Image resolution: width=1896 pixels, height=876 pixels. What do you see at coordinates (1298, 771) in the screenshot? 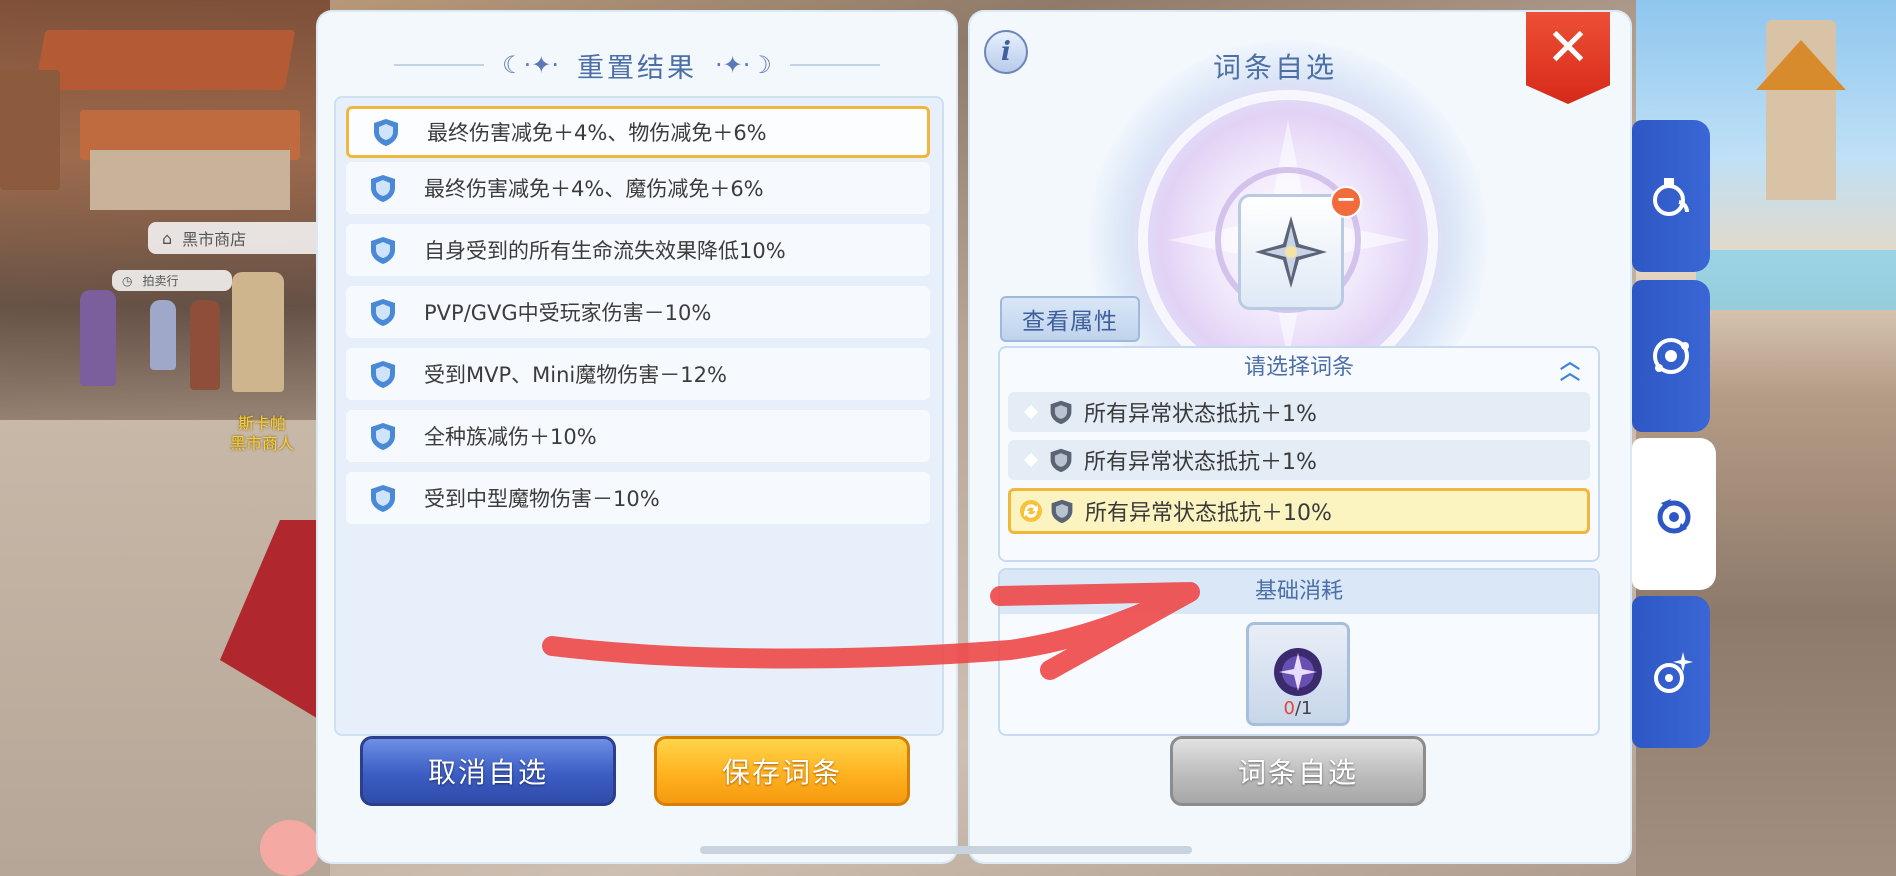
I see `custom-affix-button: 词条自选` at bounding box center [1298, 771].